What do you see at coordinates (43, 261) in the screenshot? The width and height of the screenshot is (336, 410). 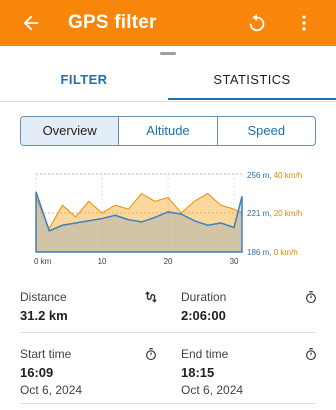 I see `x-tick-label: 0 km` at bounding box center [43, 261].